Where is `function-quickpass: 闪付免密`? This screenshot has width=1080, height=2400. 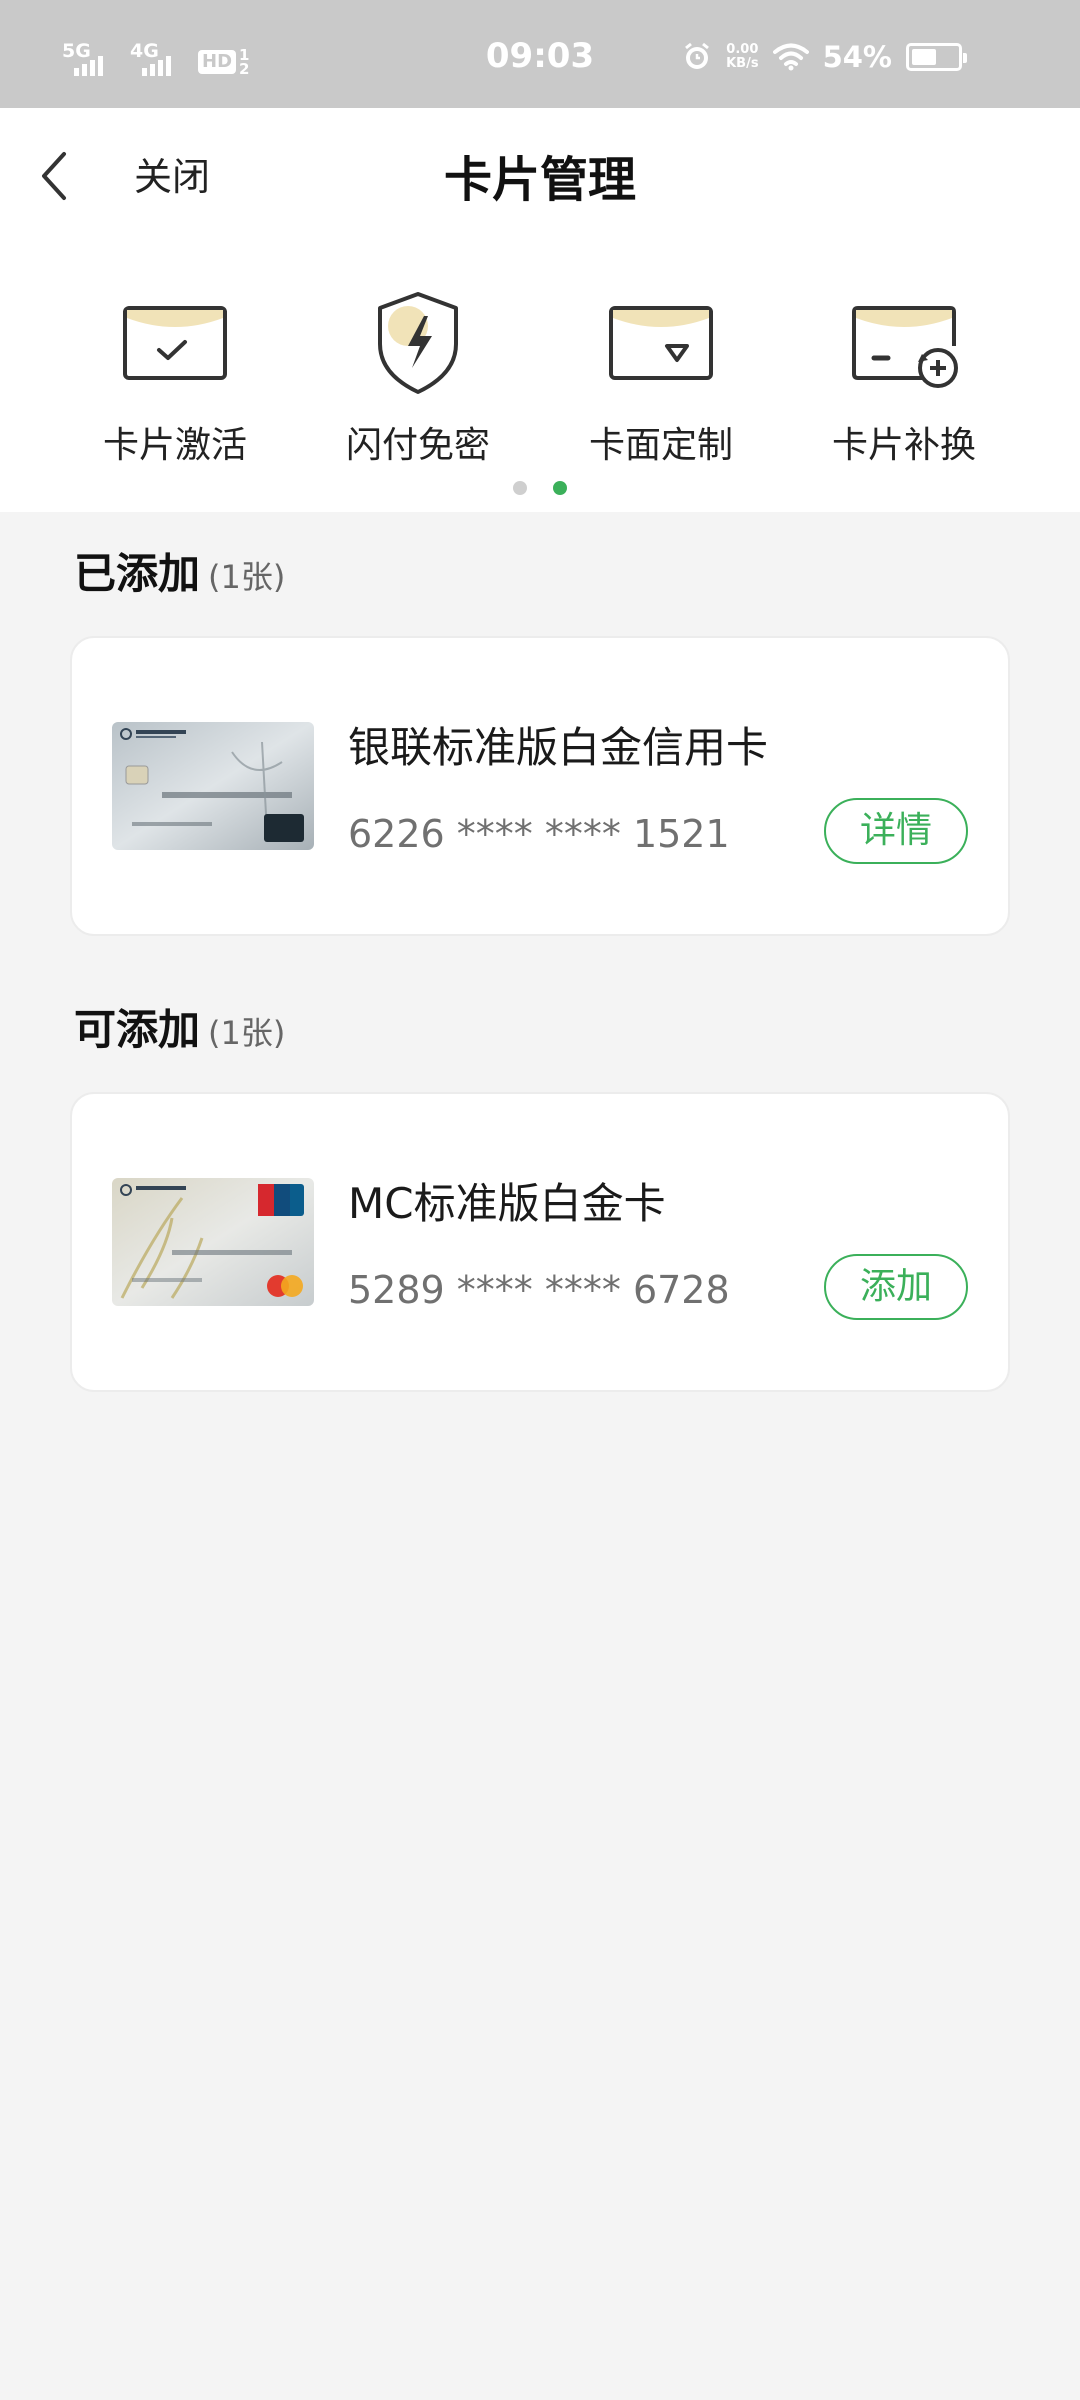 function-quickpass: 闪付免密 is located at coordinates (418, 378).